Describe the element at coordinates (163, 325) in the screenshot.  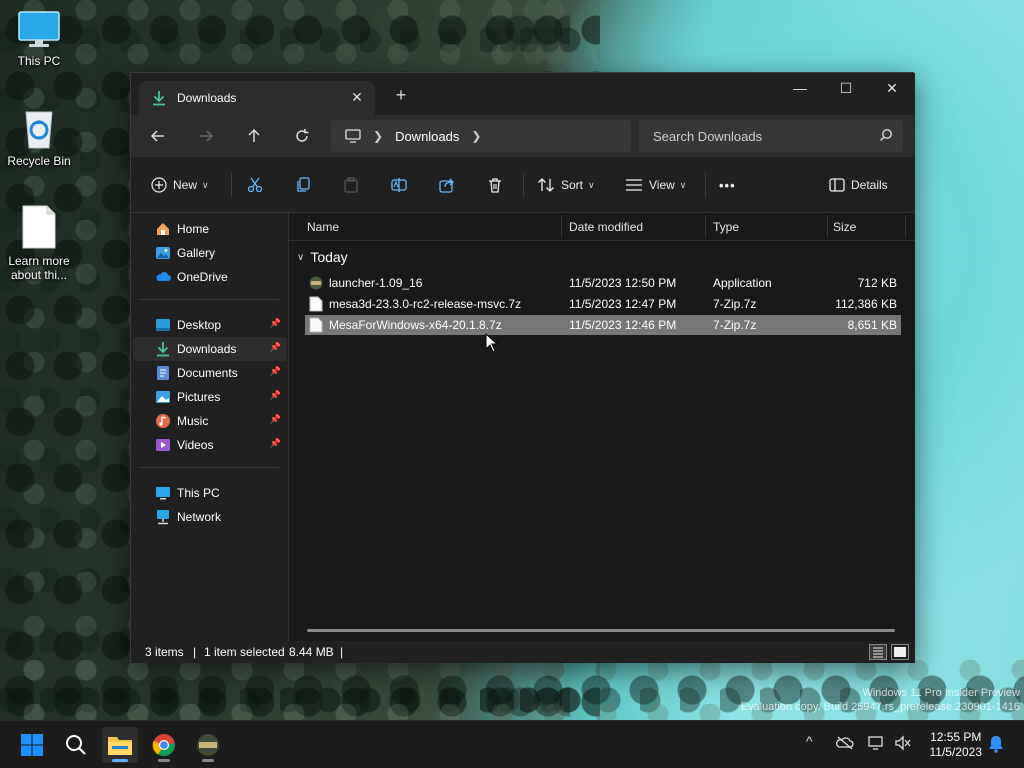
I see `desktop-icon` at that location.